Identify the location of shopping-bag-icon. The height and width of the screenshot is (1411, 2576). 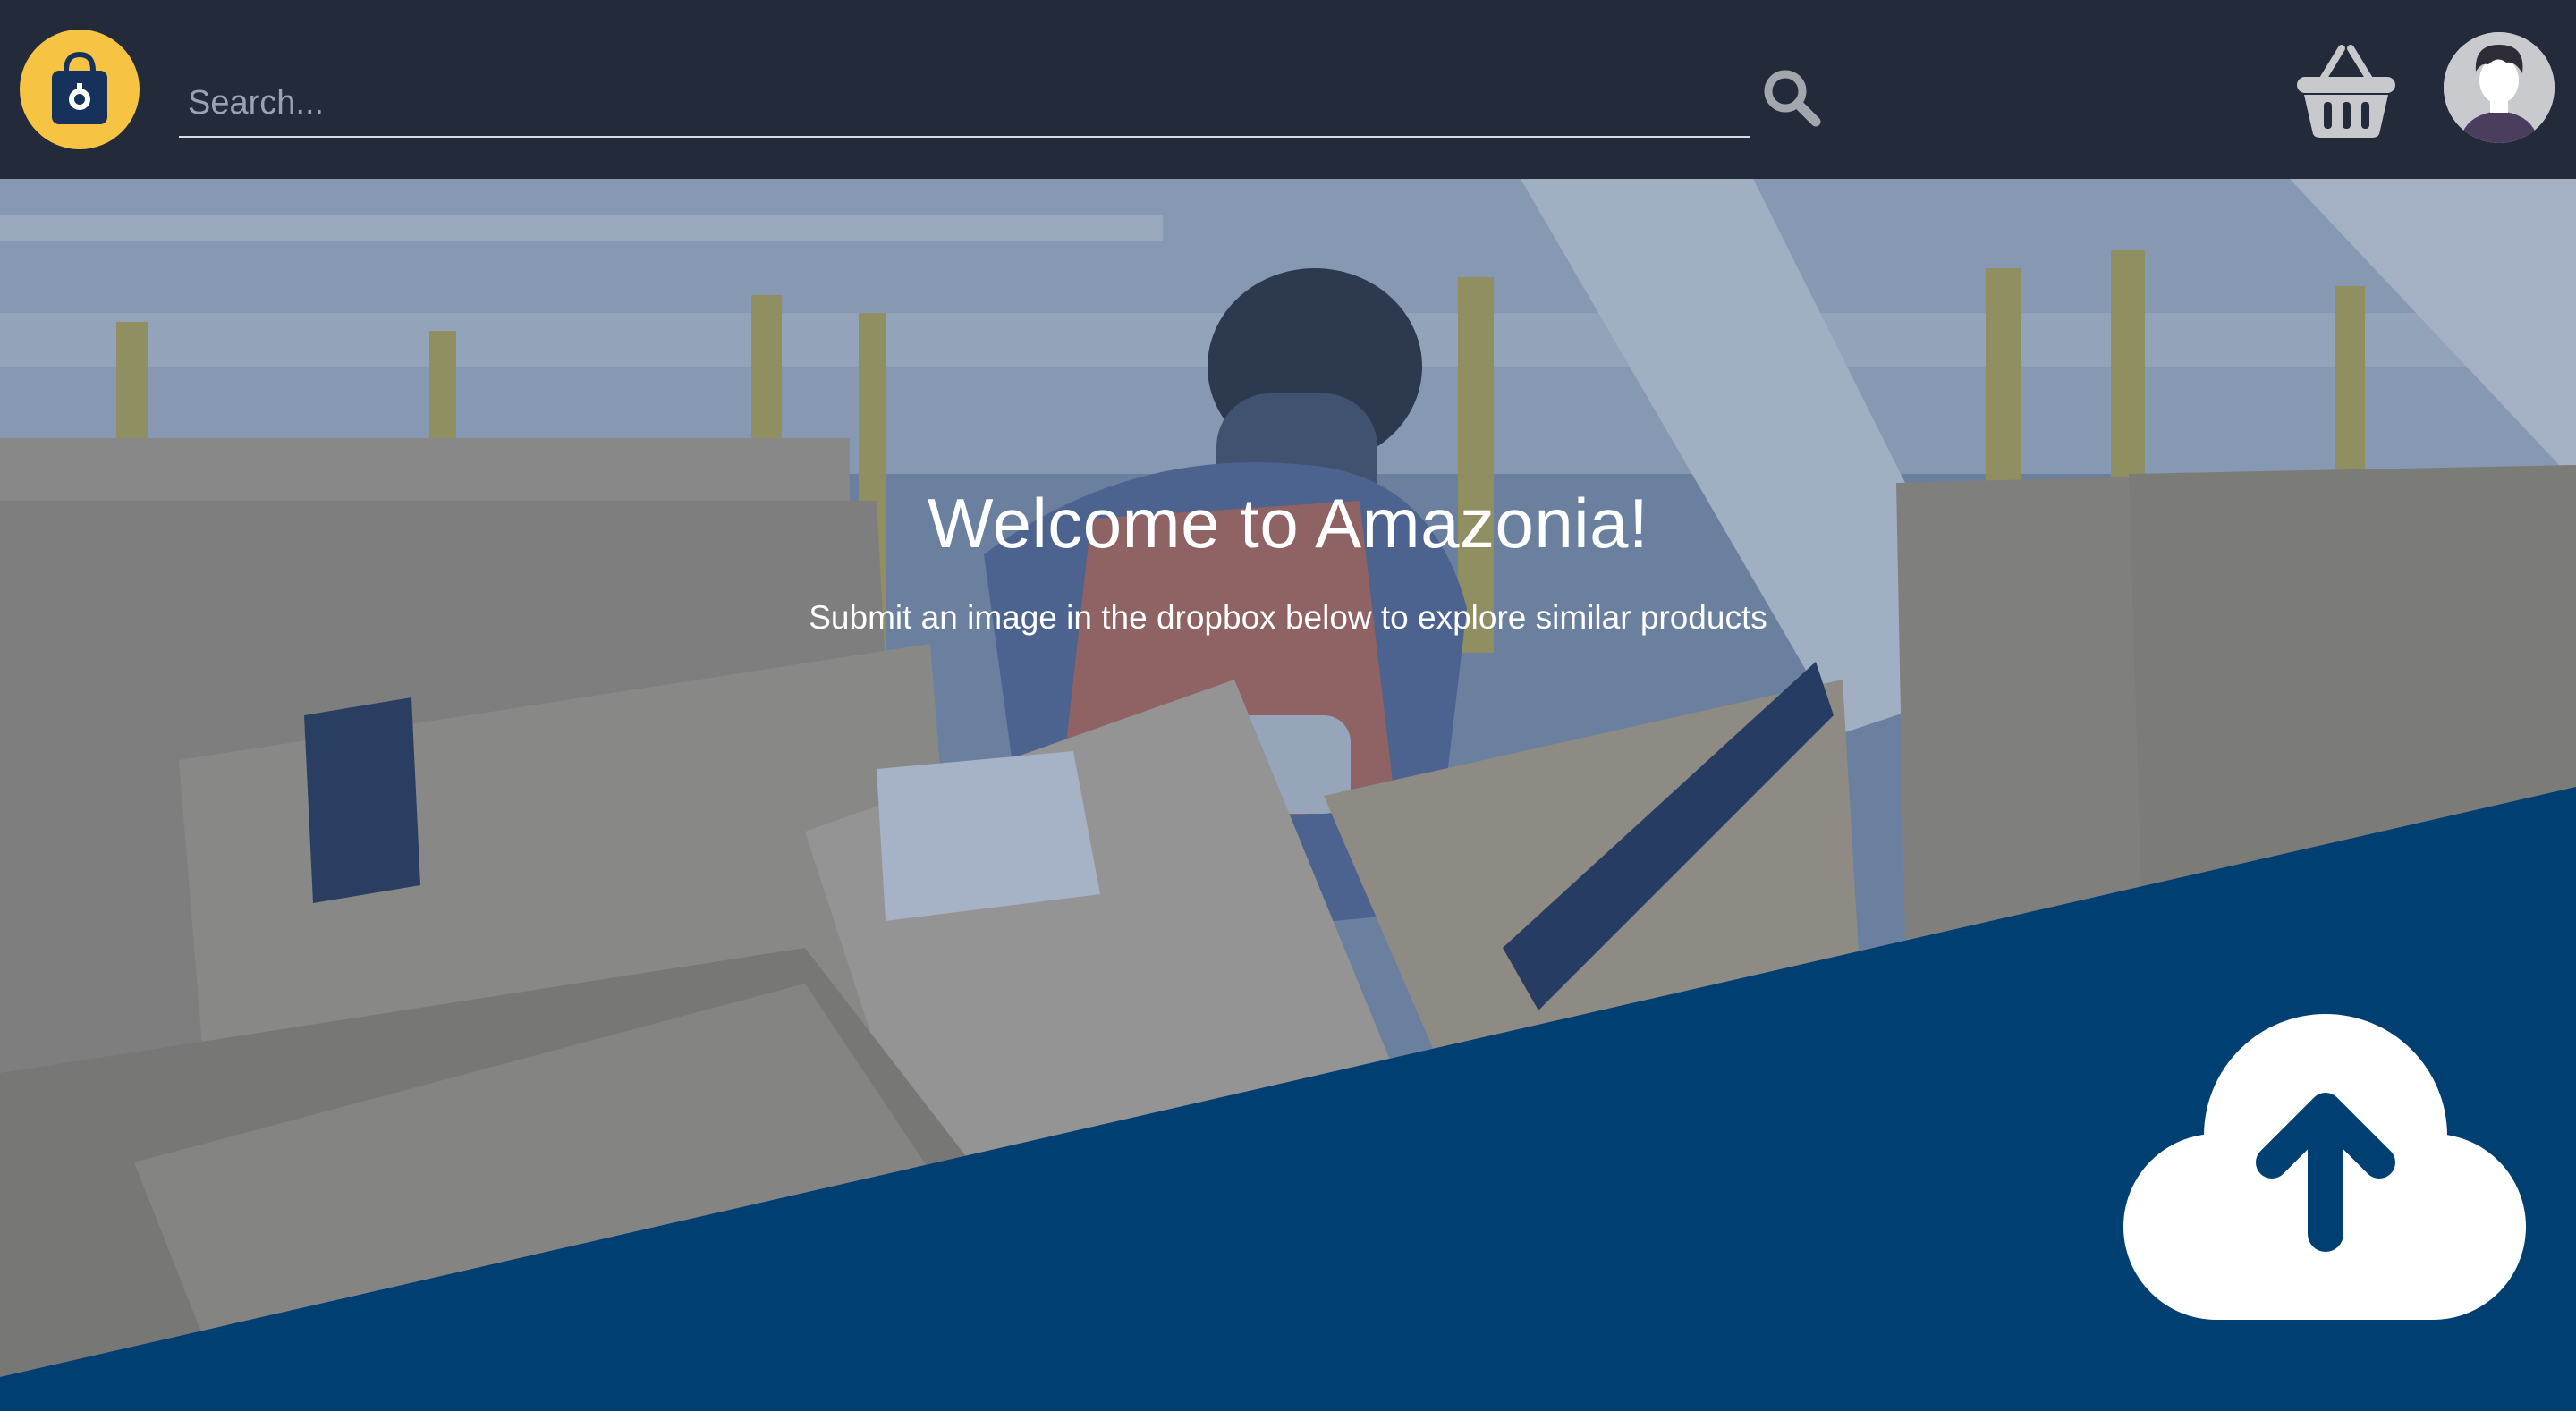
(79, 87).